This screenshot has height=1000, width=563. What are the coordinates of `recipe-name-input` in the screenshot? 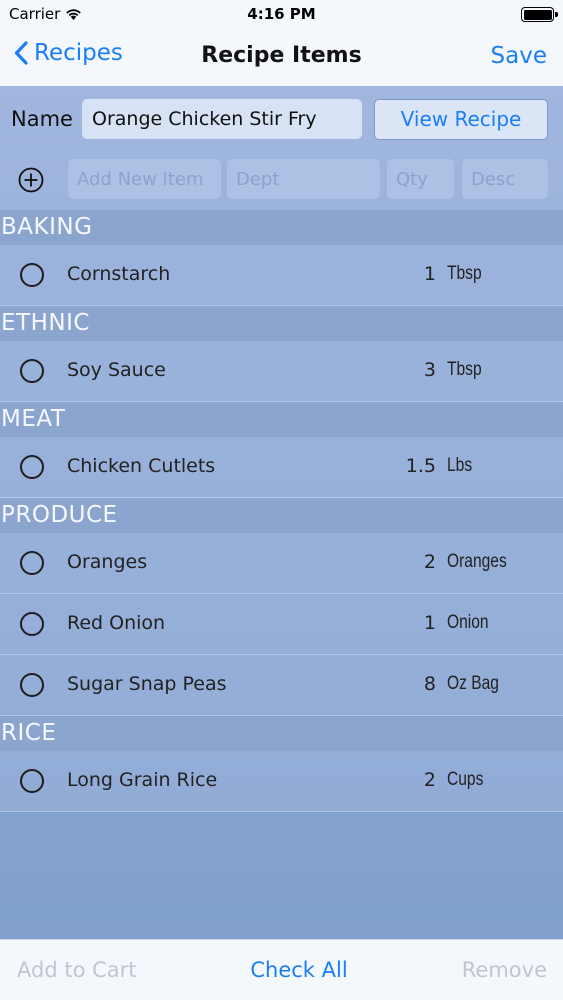 It's located at (222, 119).